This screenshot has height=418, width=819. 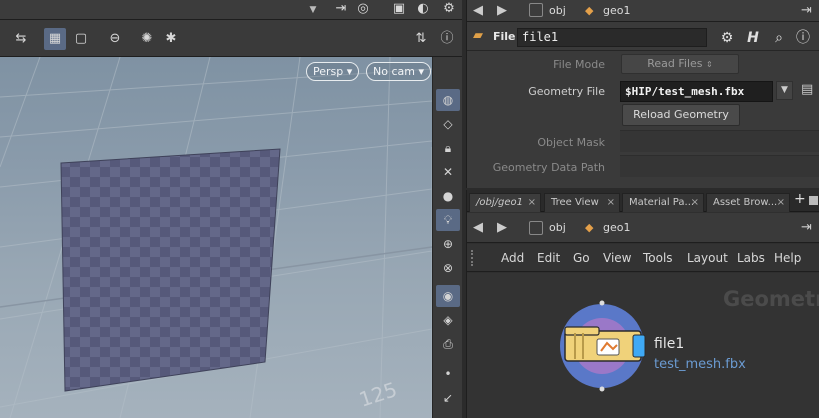 I want to click on persp-dropdown: Persp ▾, so click(x=333, y=71).